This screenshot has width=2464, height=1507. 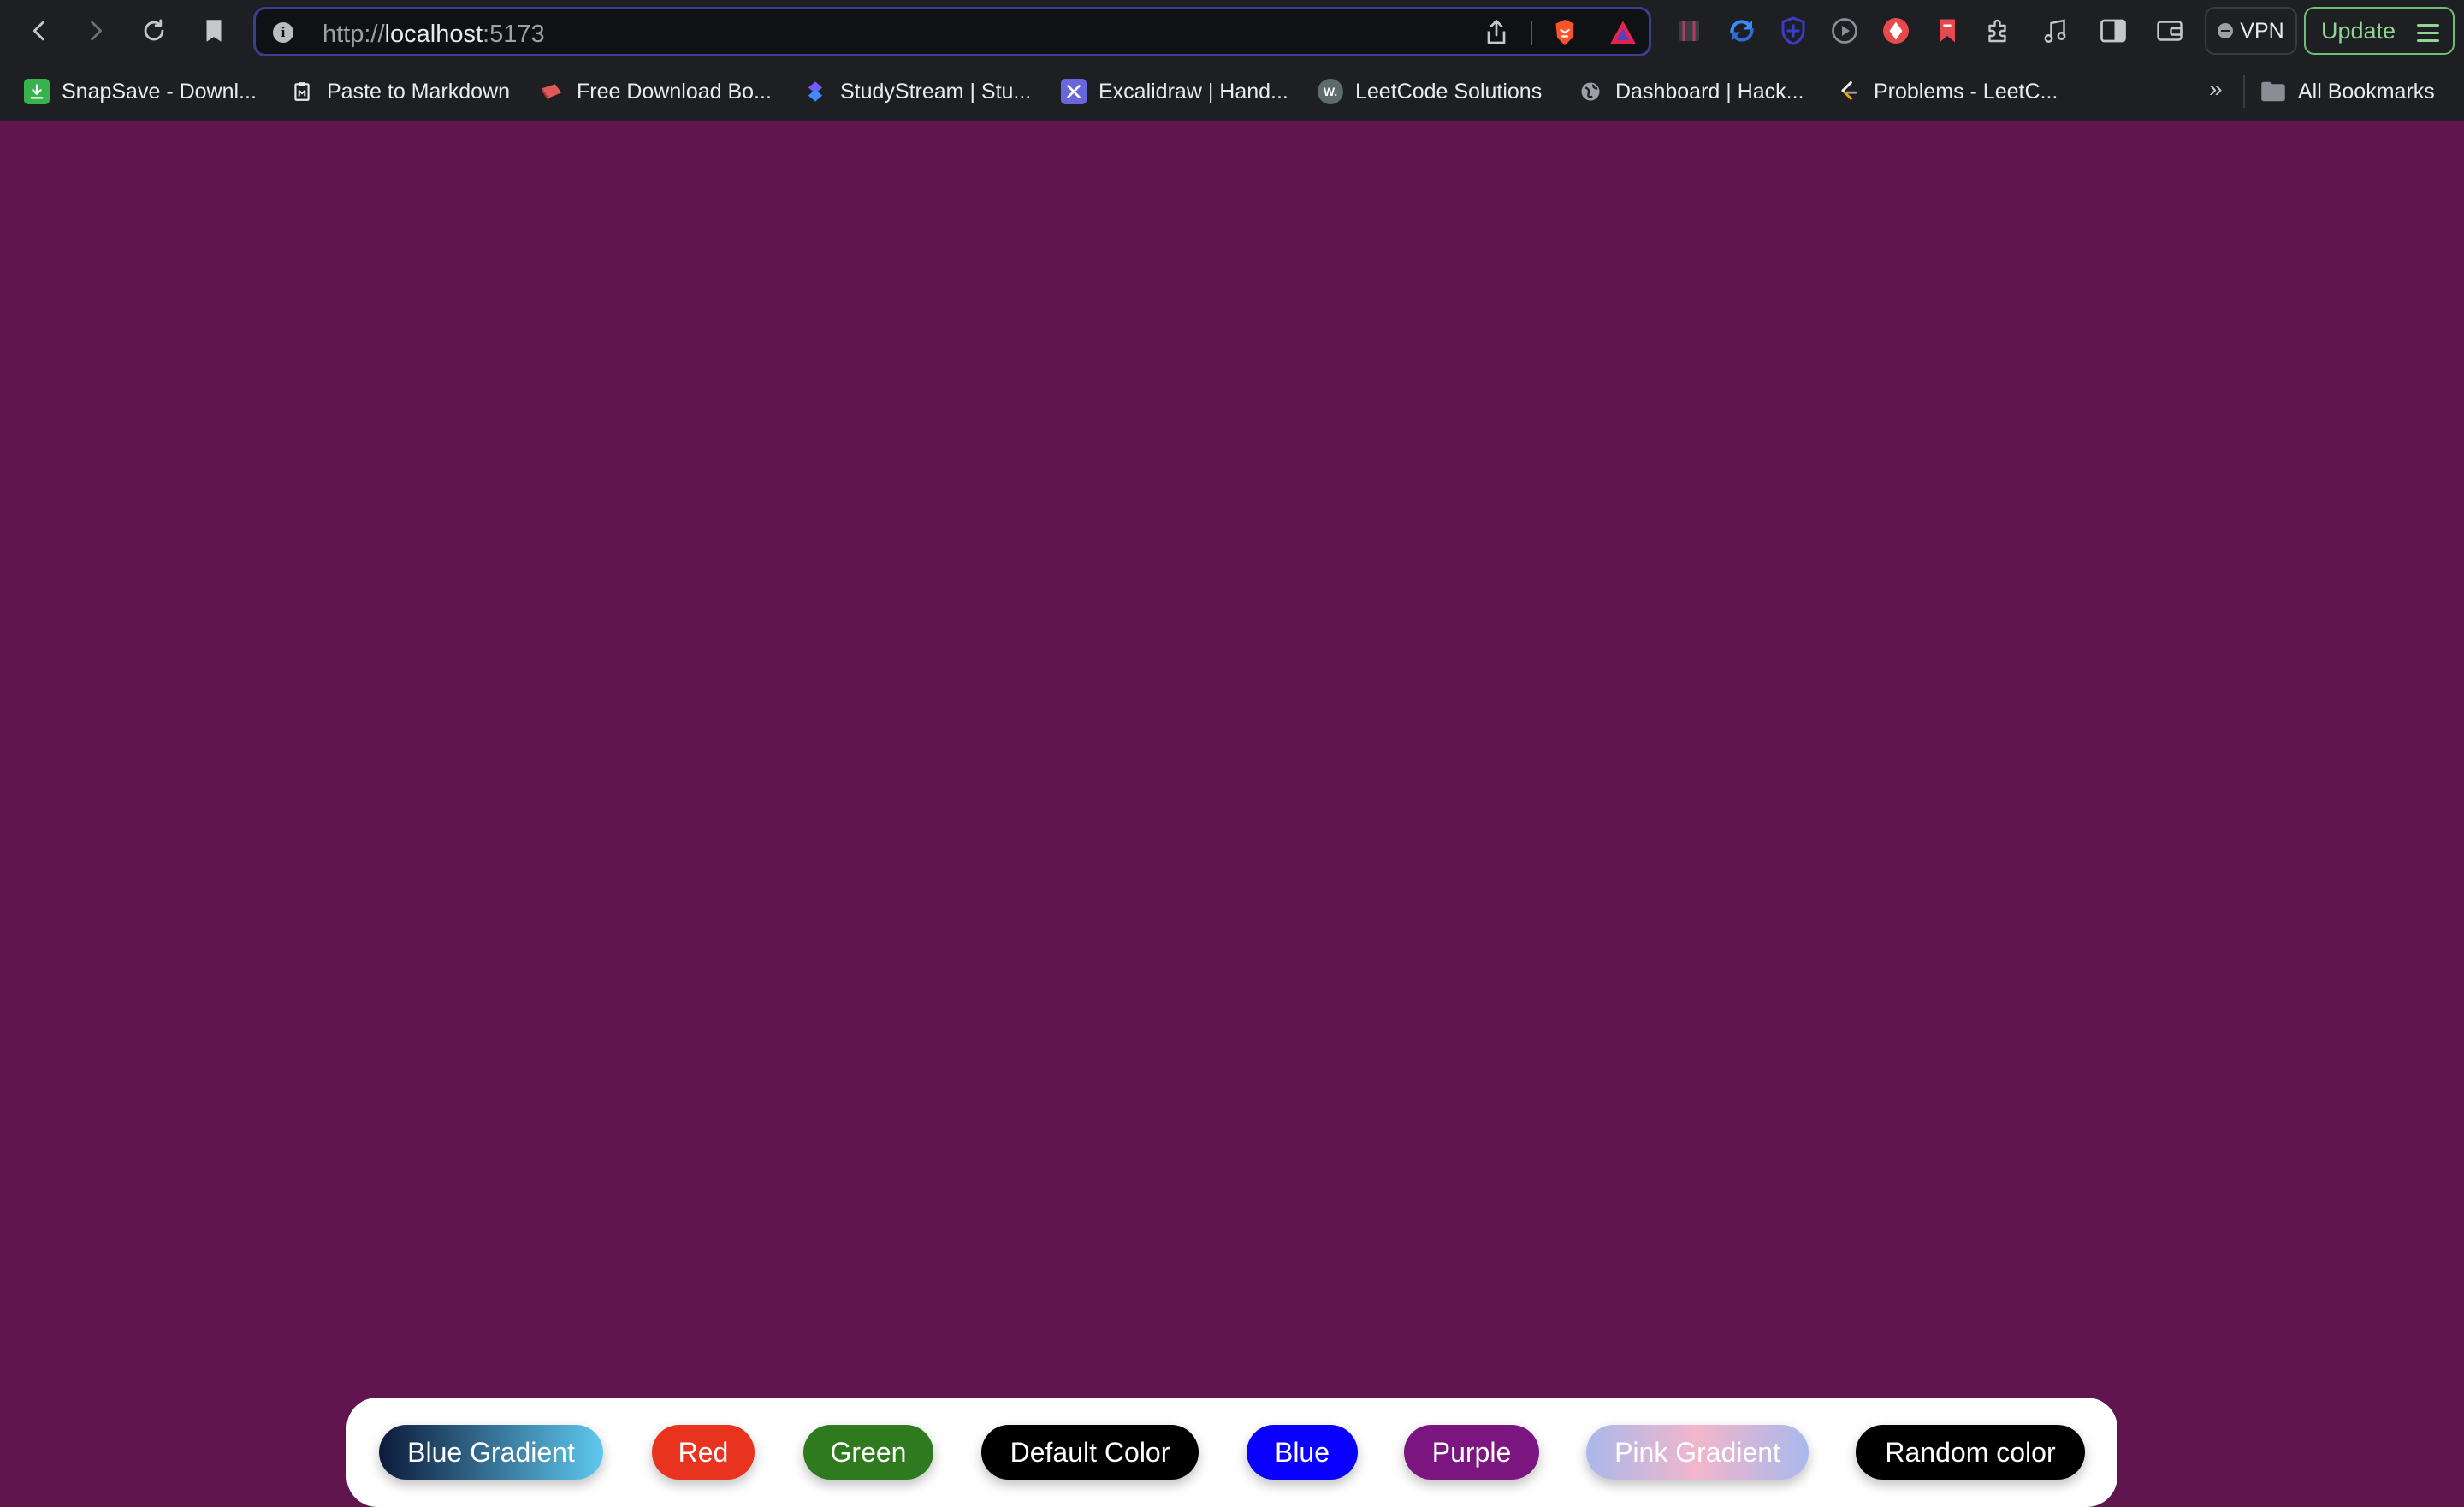 I want to click on bookmark-extension-icon, so click(x=1947, y=31).